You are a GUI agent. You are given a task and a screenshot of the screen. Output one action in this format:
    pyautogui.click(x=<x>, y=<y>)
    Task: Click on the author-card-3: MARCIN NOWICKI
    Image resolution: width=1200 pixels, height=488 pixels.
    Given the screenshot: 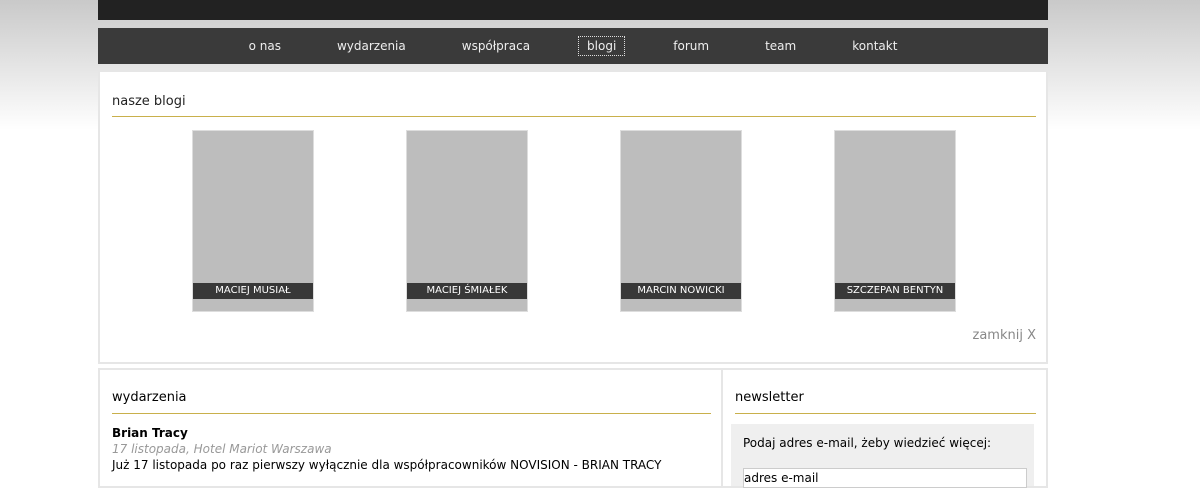 What is the action you would take?
    pyautogui.click(x=681, y=221)
    